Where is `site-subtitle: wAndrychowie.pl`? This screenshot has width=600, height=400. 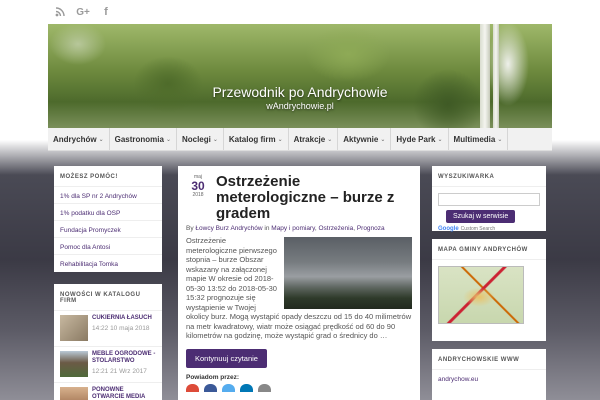 site-subtitle: wAndrychowie.pl is located at coordinates (300, 106).